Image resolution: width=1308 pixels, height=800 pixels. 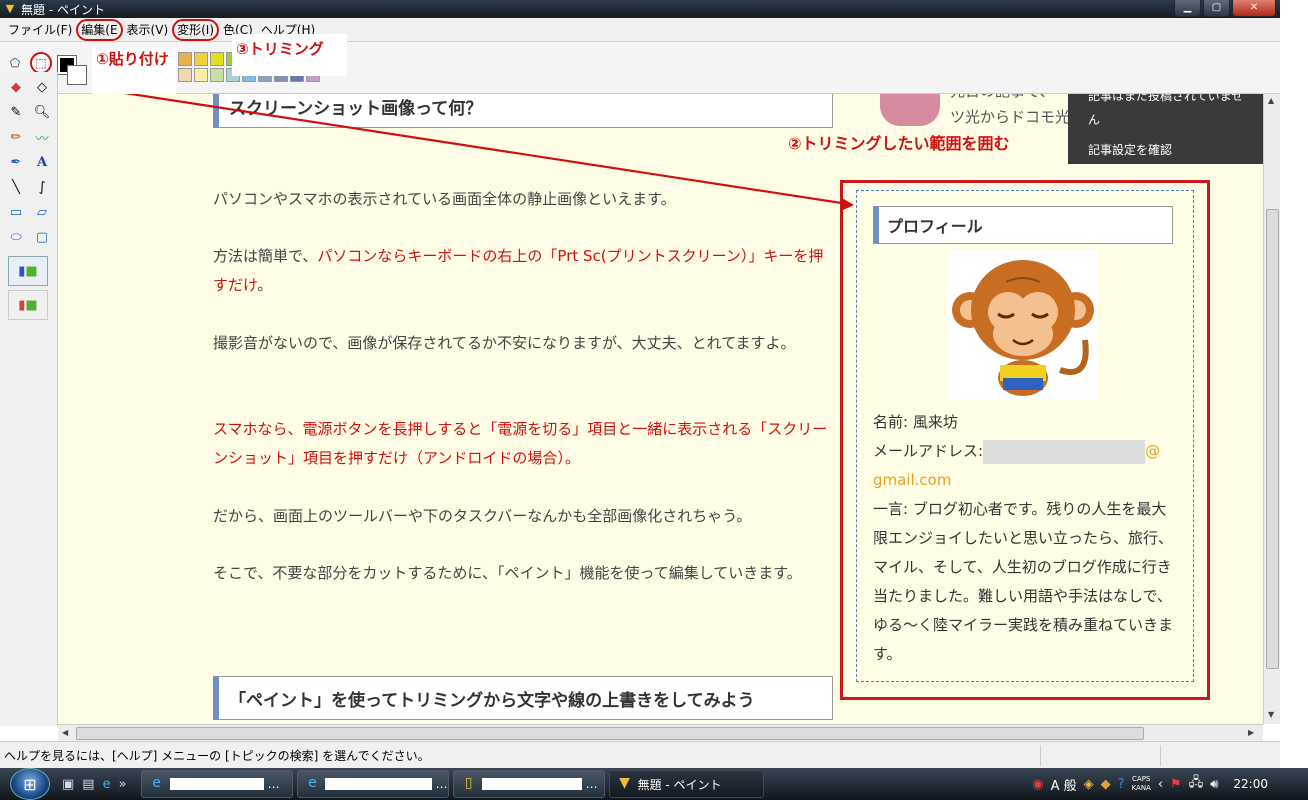 What do you see at coordinates (28, 305) in the screenshot?
I see `transparent-option-icon: ▮ ■` at bounding box center [28, 305].